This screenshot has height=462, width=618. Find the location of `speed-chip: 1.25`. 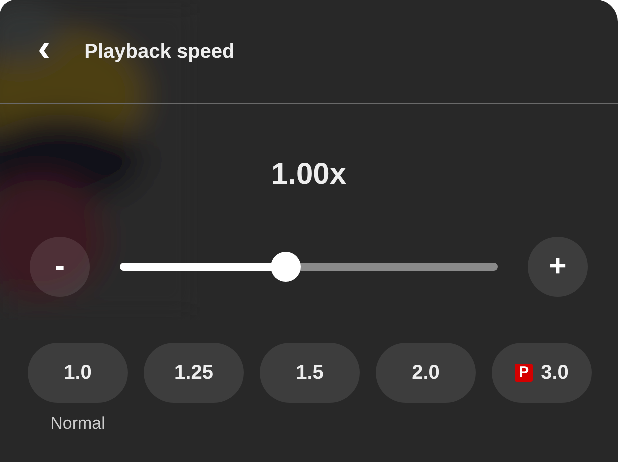

speed-chip: 1.25 is located at coordinates (194, 373).